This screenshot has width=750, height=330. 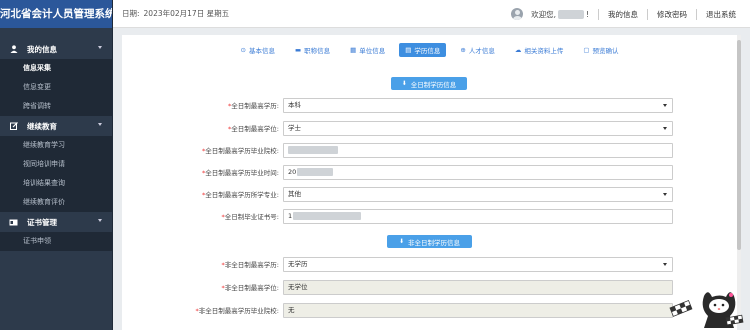 I want to click on form-row: *全日制最高学历所学专业: 其他, so click(x=429, y=195).